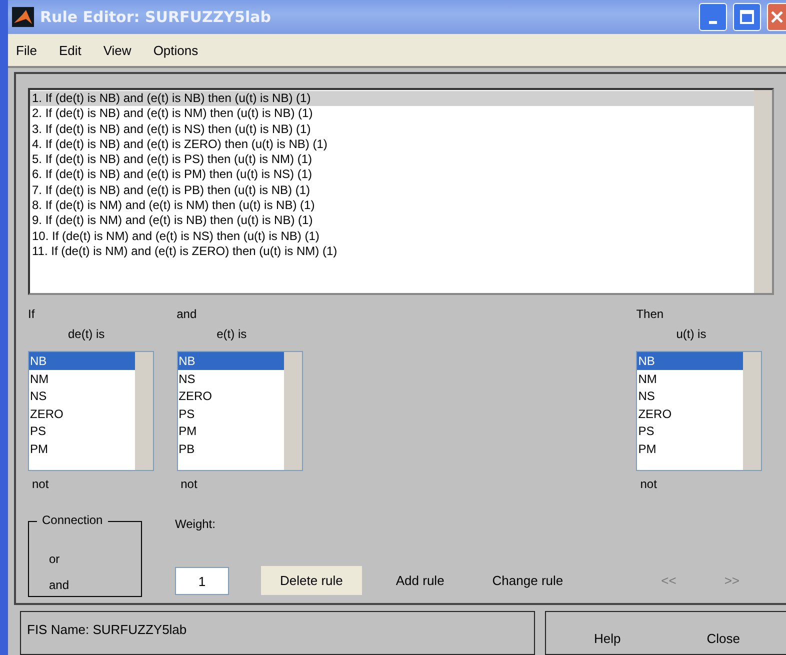 The image size is (786, 655). Describe the element at coordinates (156, 17) in the screenshot. I see `window-title: Rule Editor: SURFUZZY5lab` at that location.